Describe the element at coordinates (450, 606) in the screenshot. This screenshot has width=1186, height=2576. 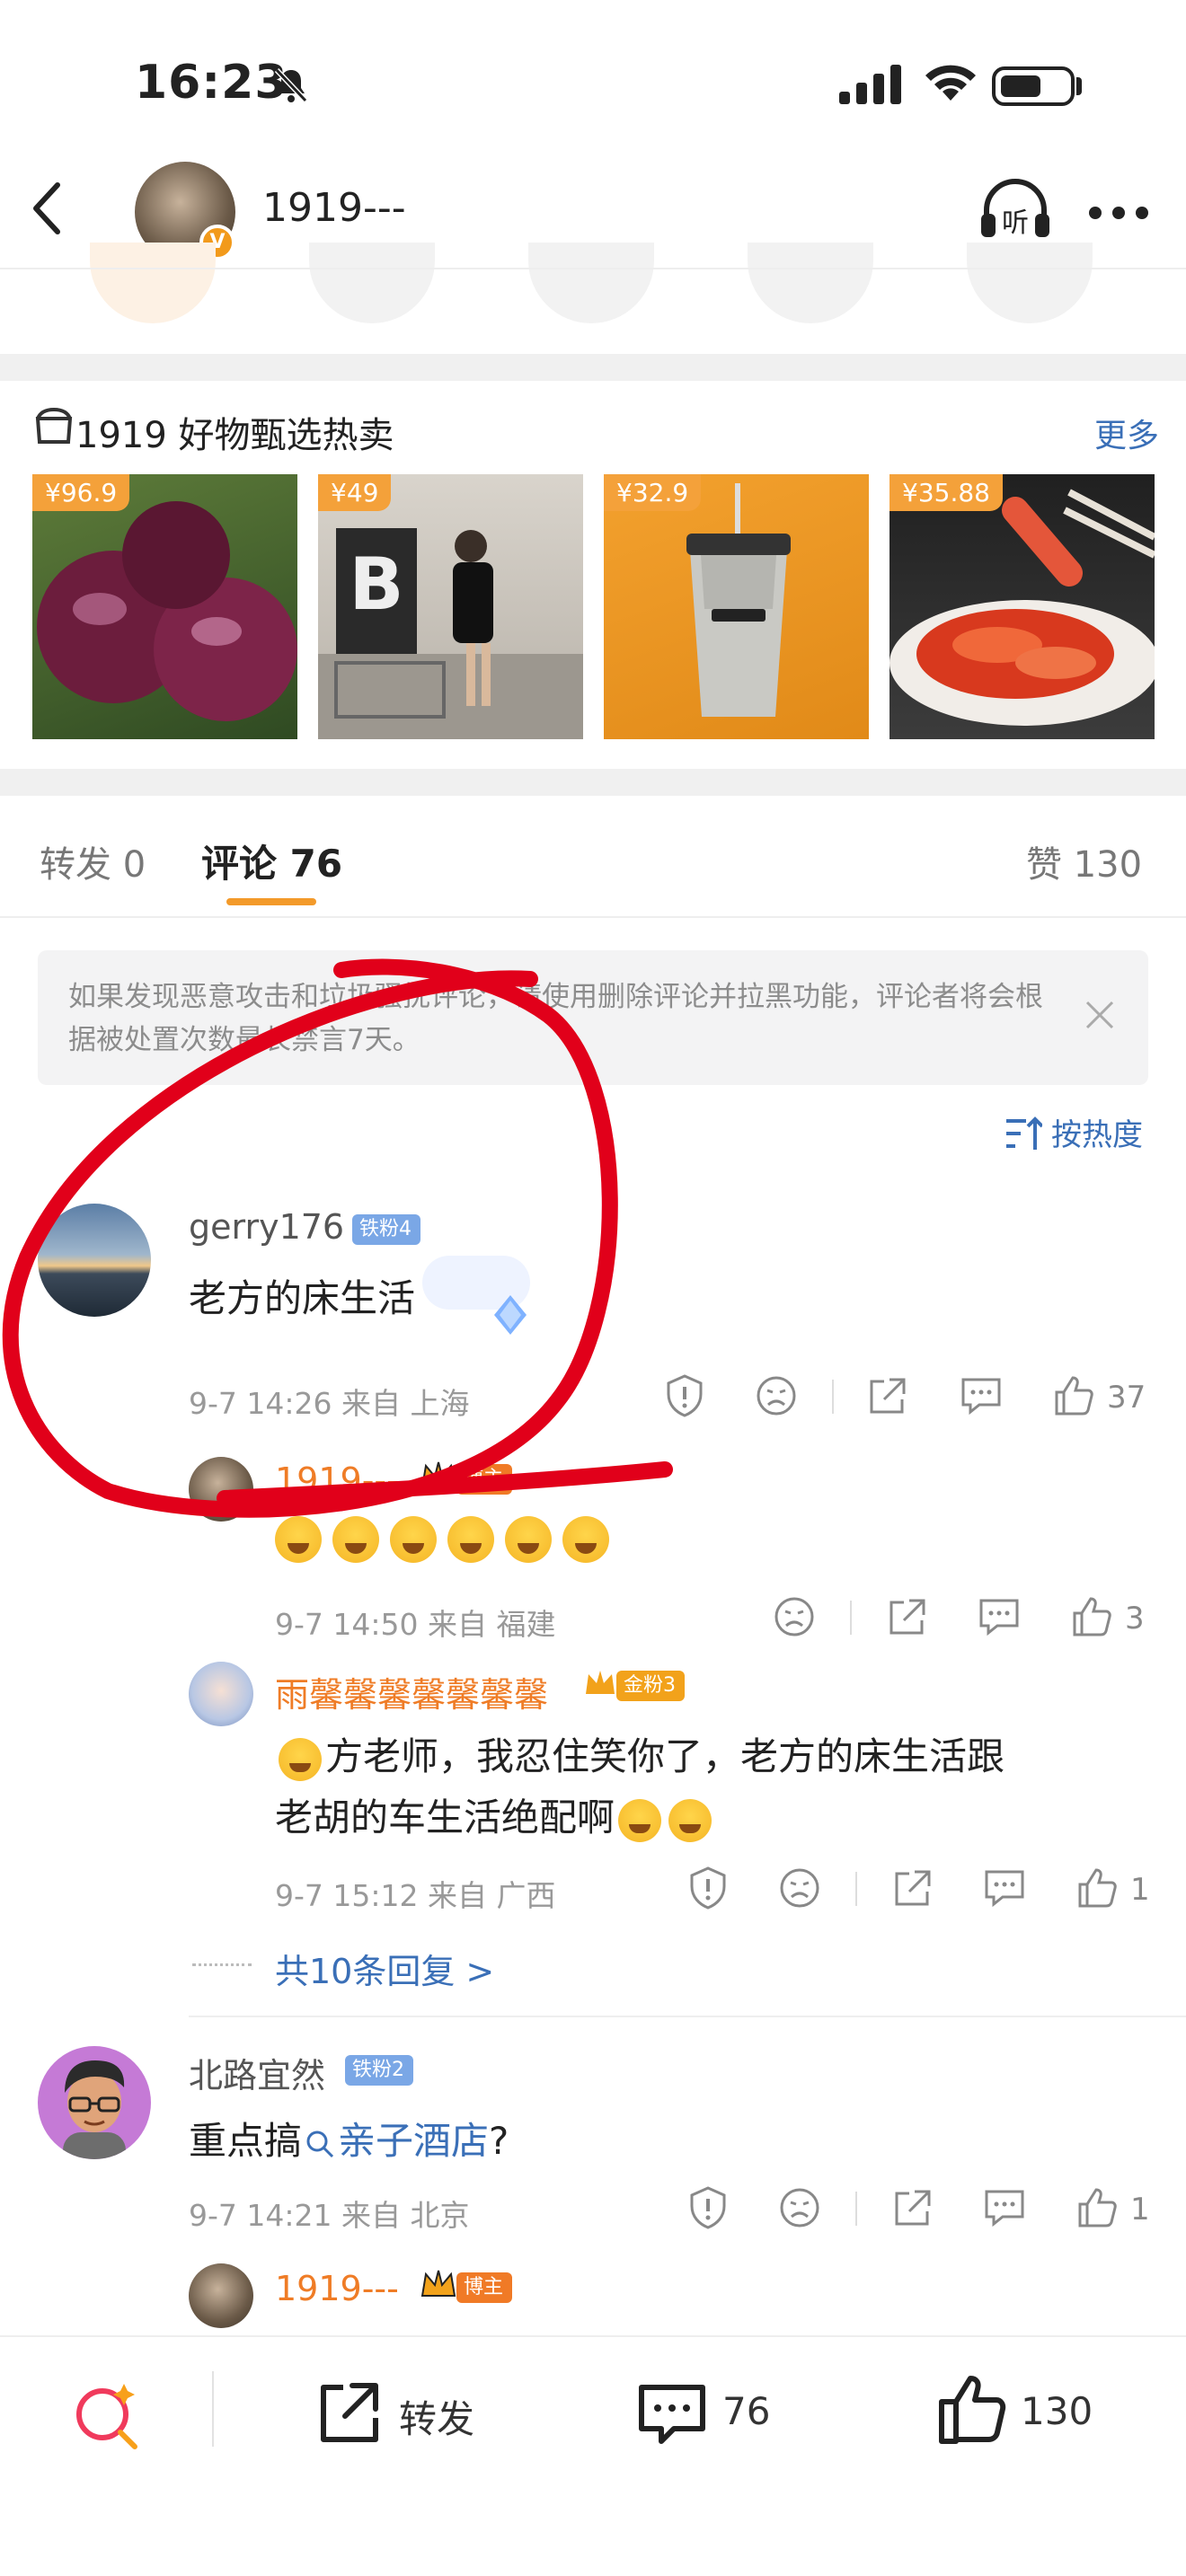
I see `product-card-store: B ¥49` at that location.